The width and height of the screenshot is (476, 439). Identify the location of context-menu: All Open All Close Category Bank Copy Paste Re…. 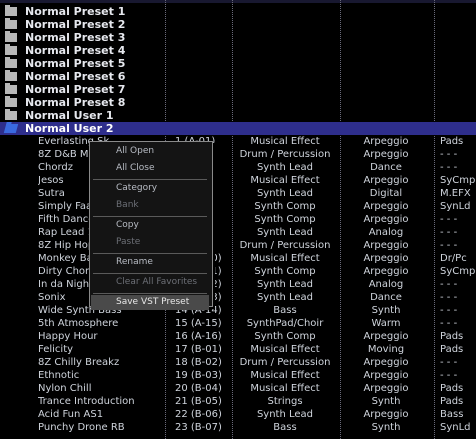
(151, 225).